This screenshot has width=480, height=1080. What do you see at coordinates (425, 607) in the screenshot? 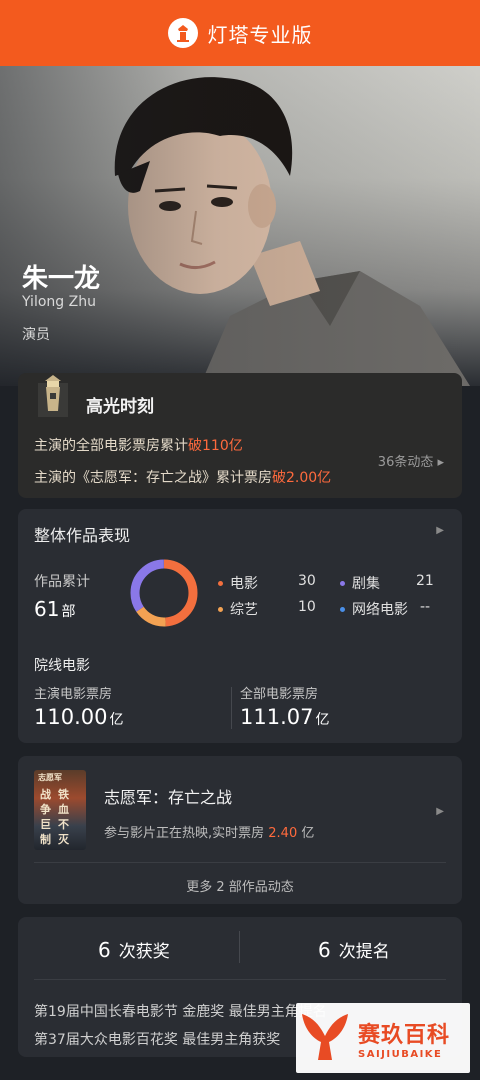
I see `legend-web-movies-value: --` at bounding box center [425, 607].